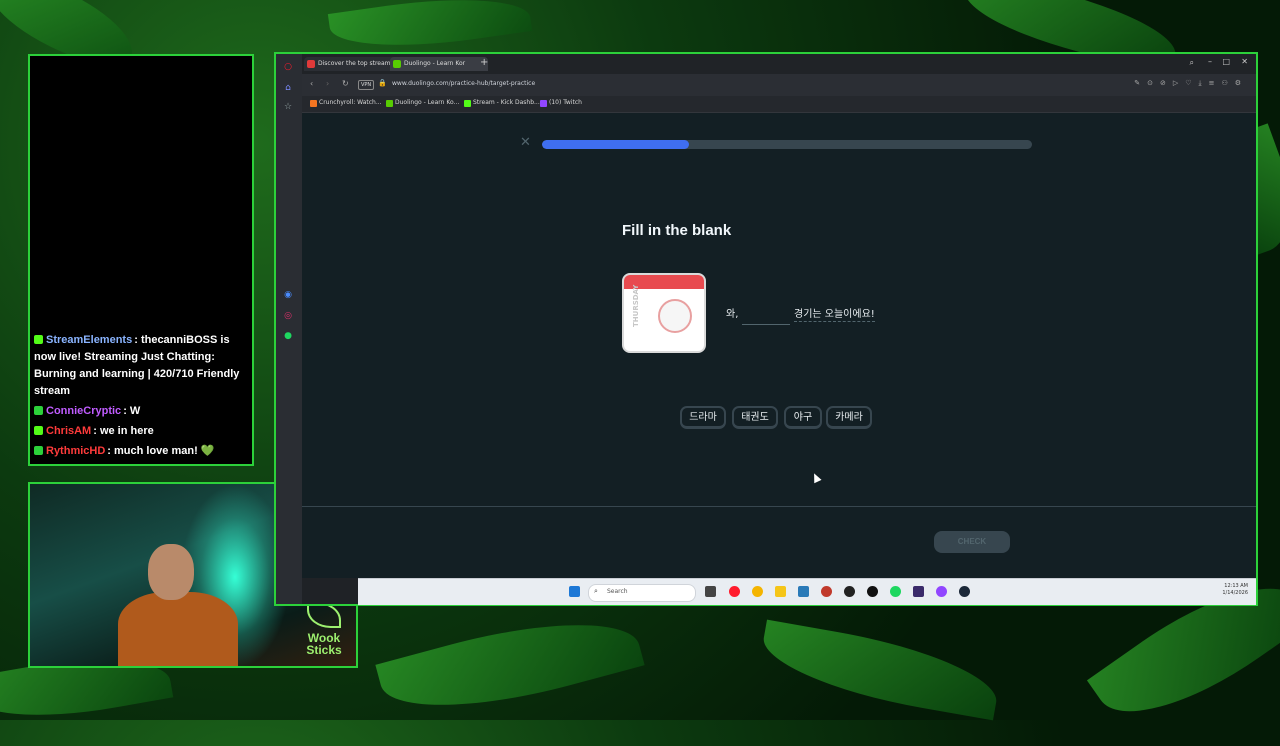 This screenshot has width=1280, height=746. What do you see at coordinates (1235, 593) in the screenshot?
I see `clock-date: 1/14/2026` at bounding box center [1235, 593].